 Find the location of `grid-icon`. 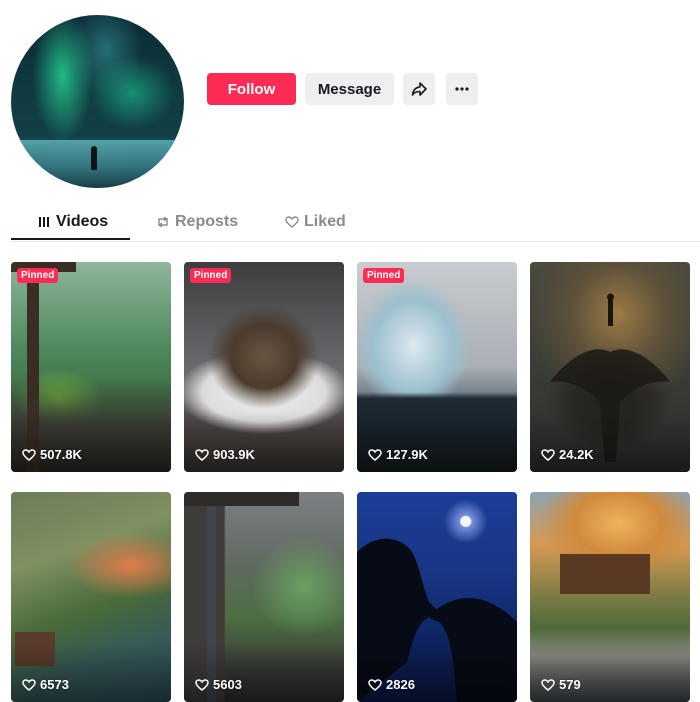

grid-icon is located at coordinates (44, 222).